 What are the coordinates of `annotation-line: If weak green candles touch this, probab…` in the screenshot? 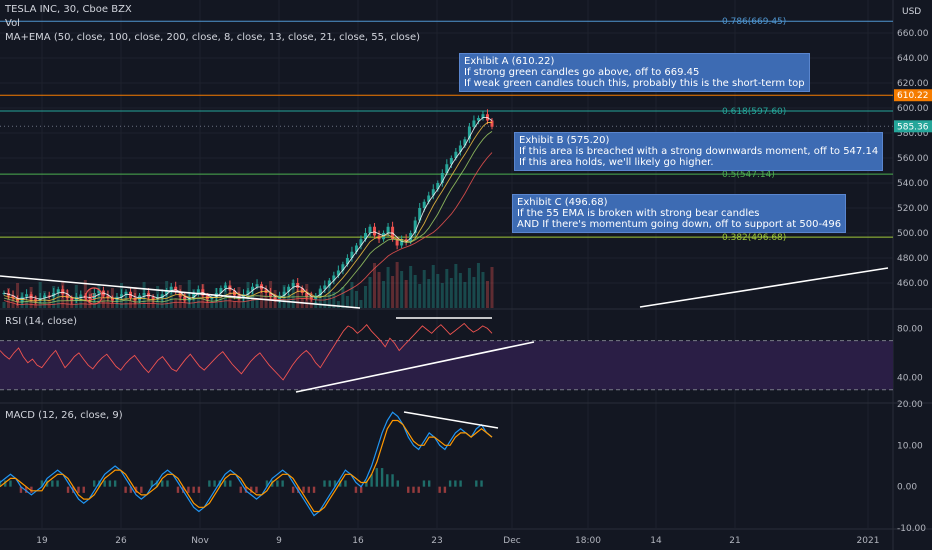 It's located at (634, 83).